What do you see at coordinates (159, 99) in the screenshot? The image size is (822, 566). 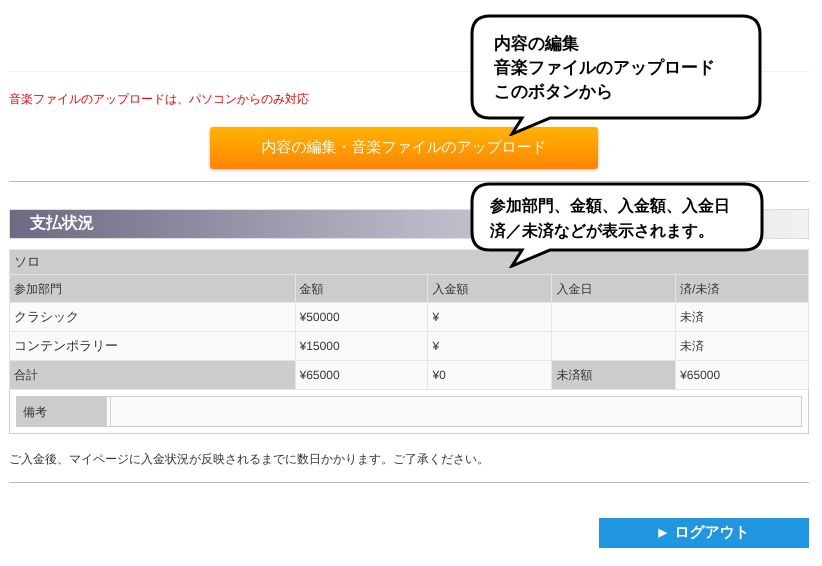 I see `notice-text: 音楽ファイルのアップロードは、パソコンからのみ対応` at bounding box center [159, 99].